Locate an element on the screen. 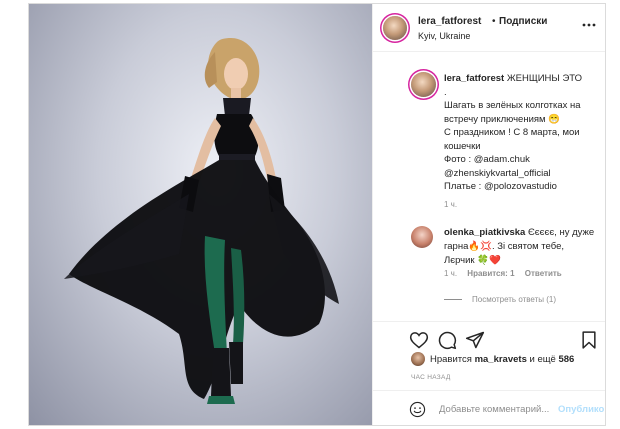  caption-timestamp: 1 ч. is located at coordinates (450, 204).